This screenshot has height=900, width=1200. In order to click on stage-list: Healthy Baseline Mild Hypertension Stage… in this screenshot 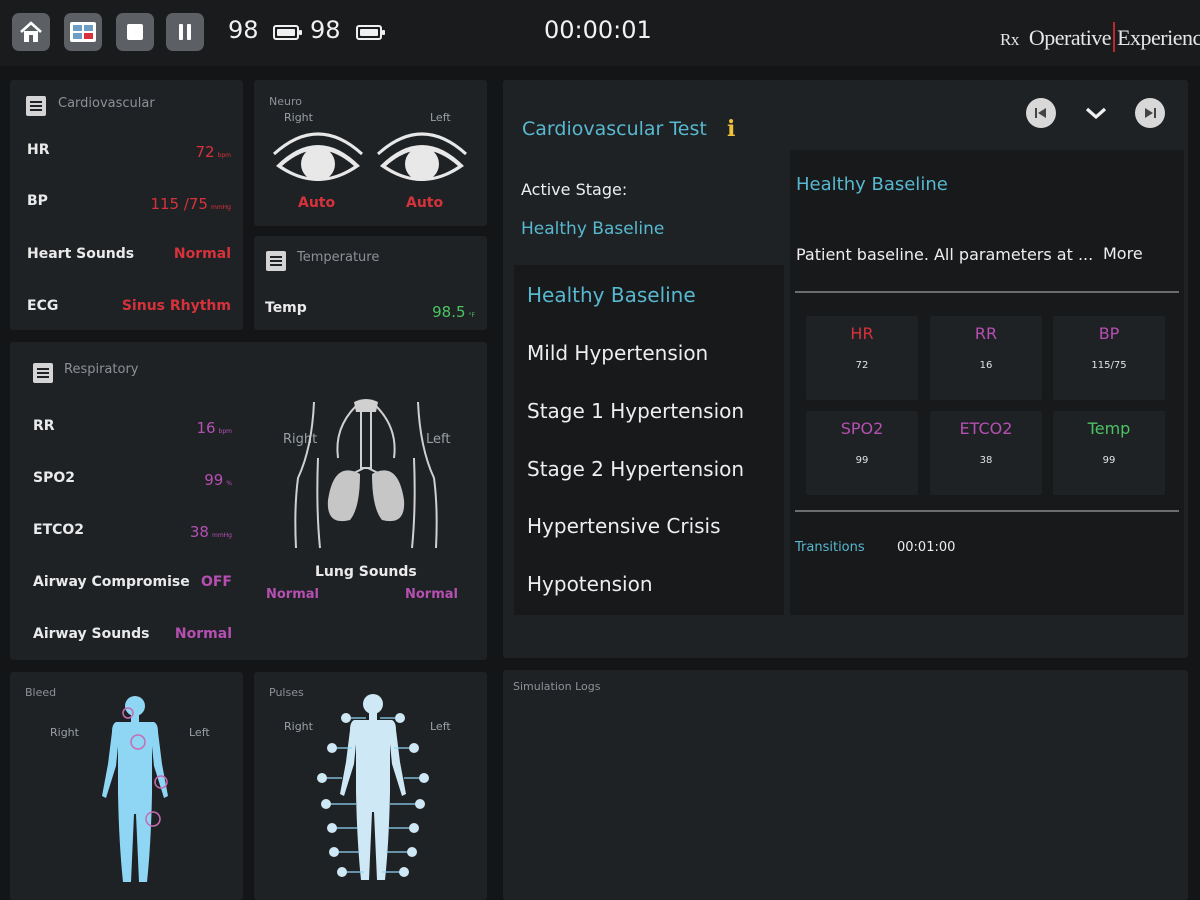, I will do `click(649, 440)`.